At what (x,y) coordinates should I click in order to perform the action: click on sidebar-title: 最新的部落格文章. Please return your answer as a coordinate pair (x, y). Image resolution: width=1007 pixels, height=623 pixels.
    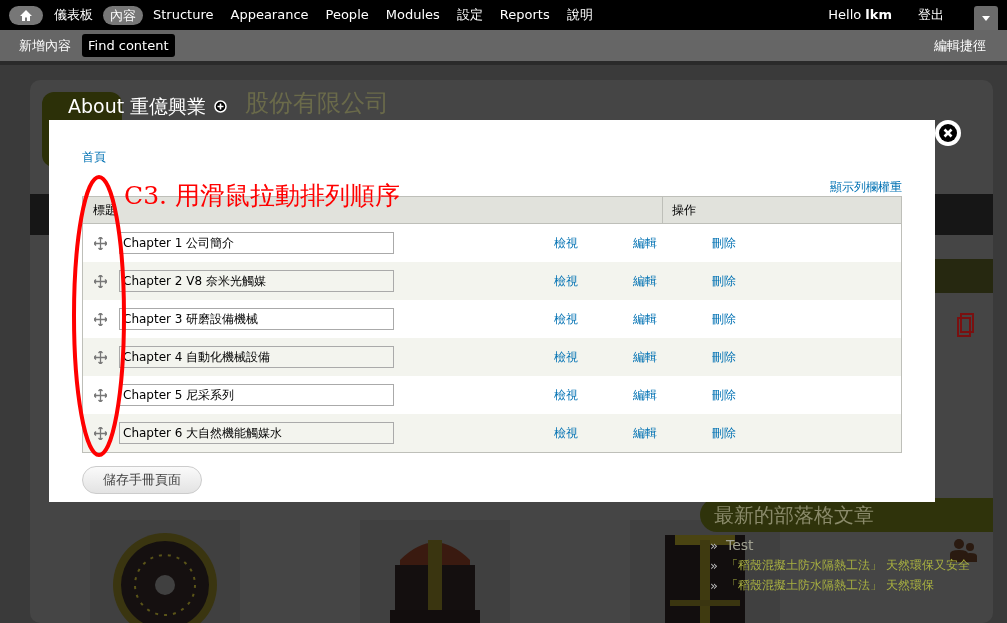
    Looking at the image, I should click on (794, 515).